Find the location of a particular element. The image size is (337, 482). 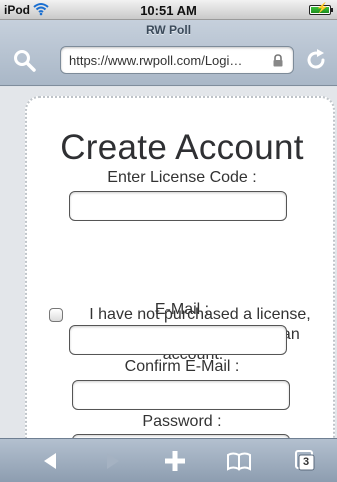

form-heading: Create Account is located at coordinates (182, 147).